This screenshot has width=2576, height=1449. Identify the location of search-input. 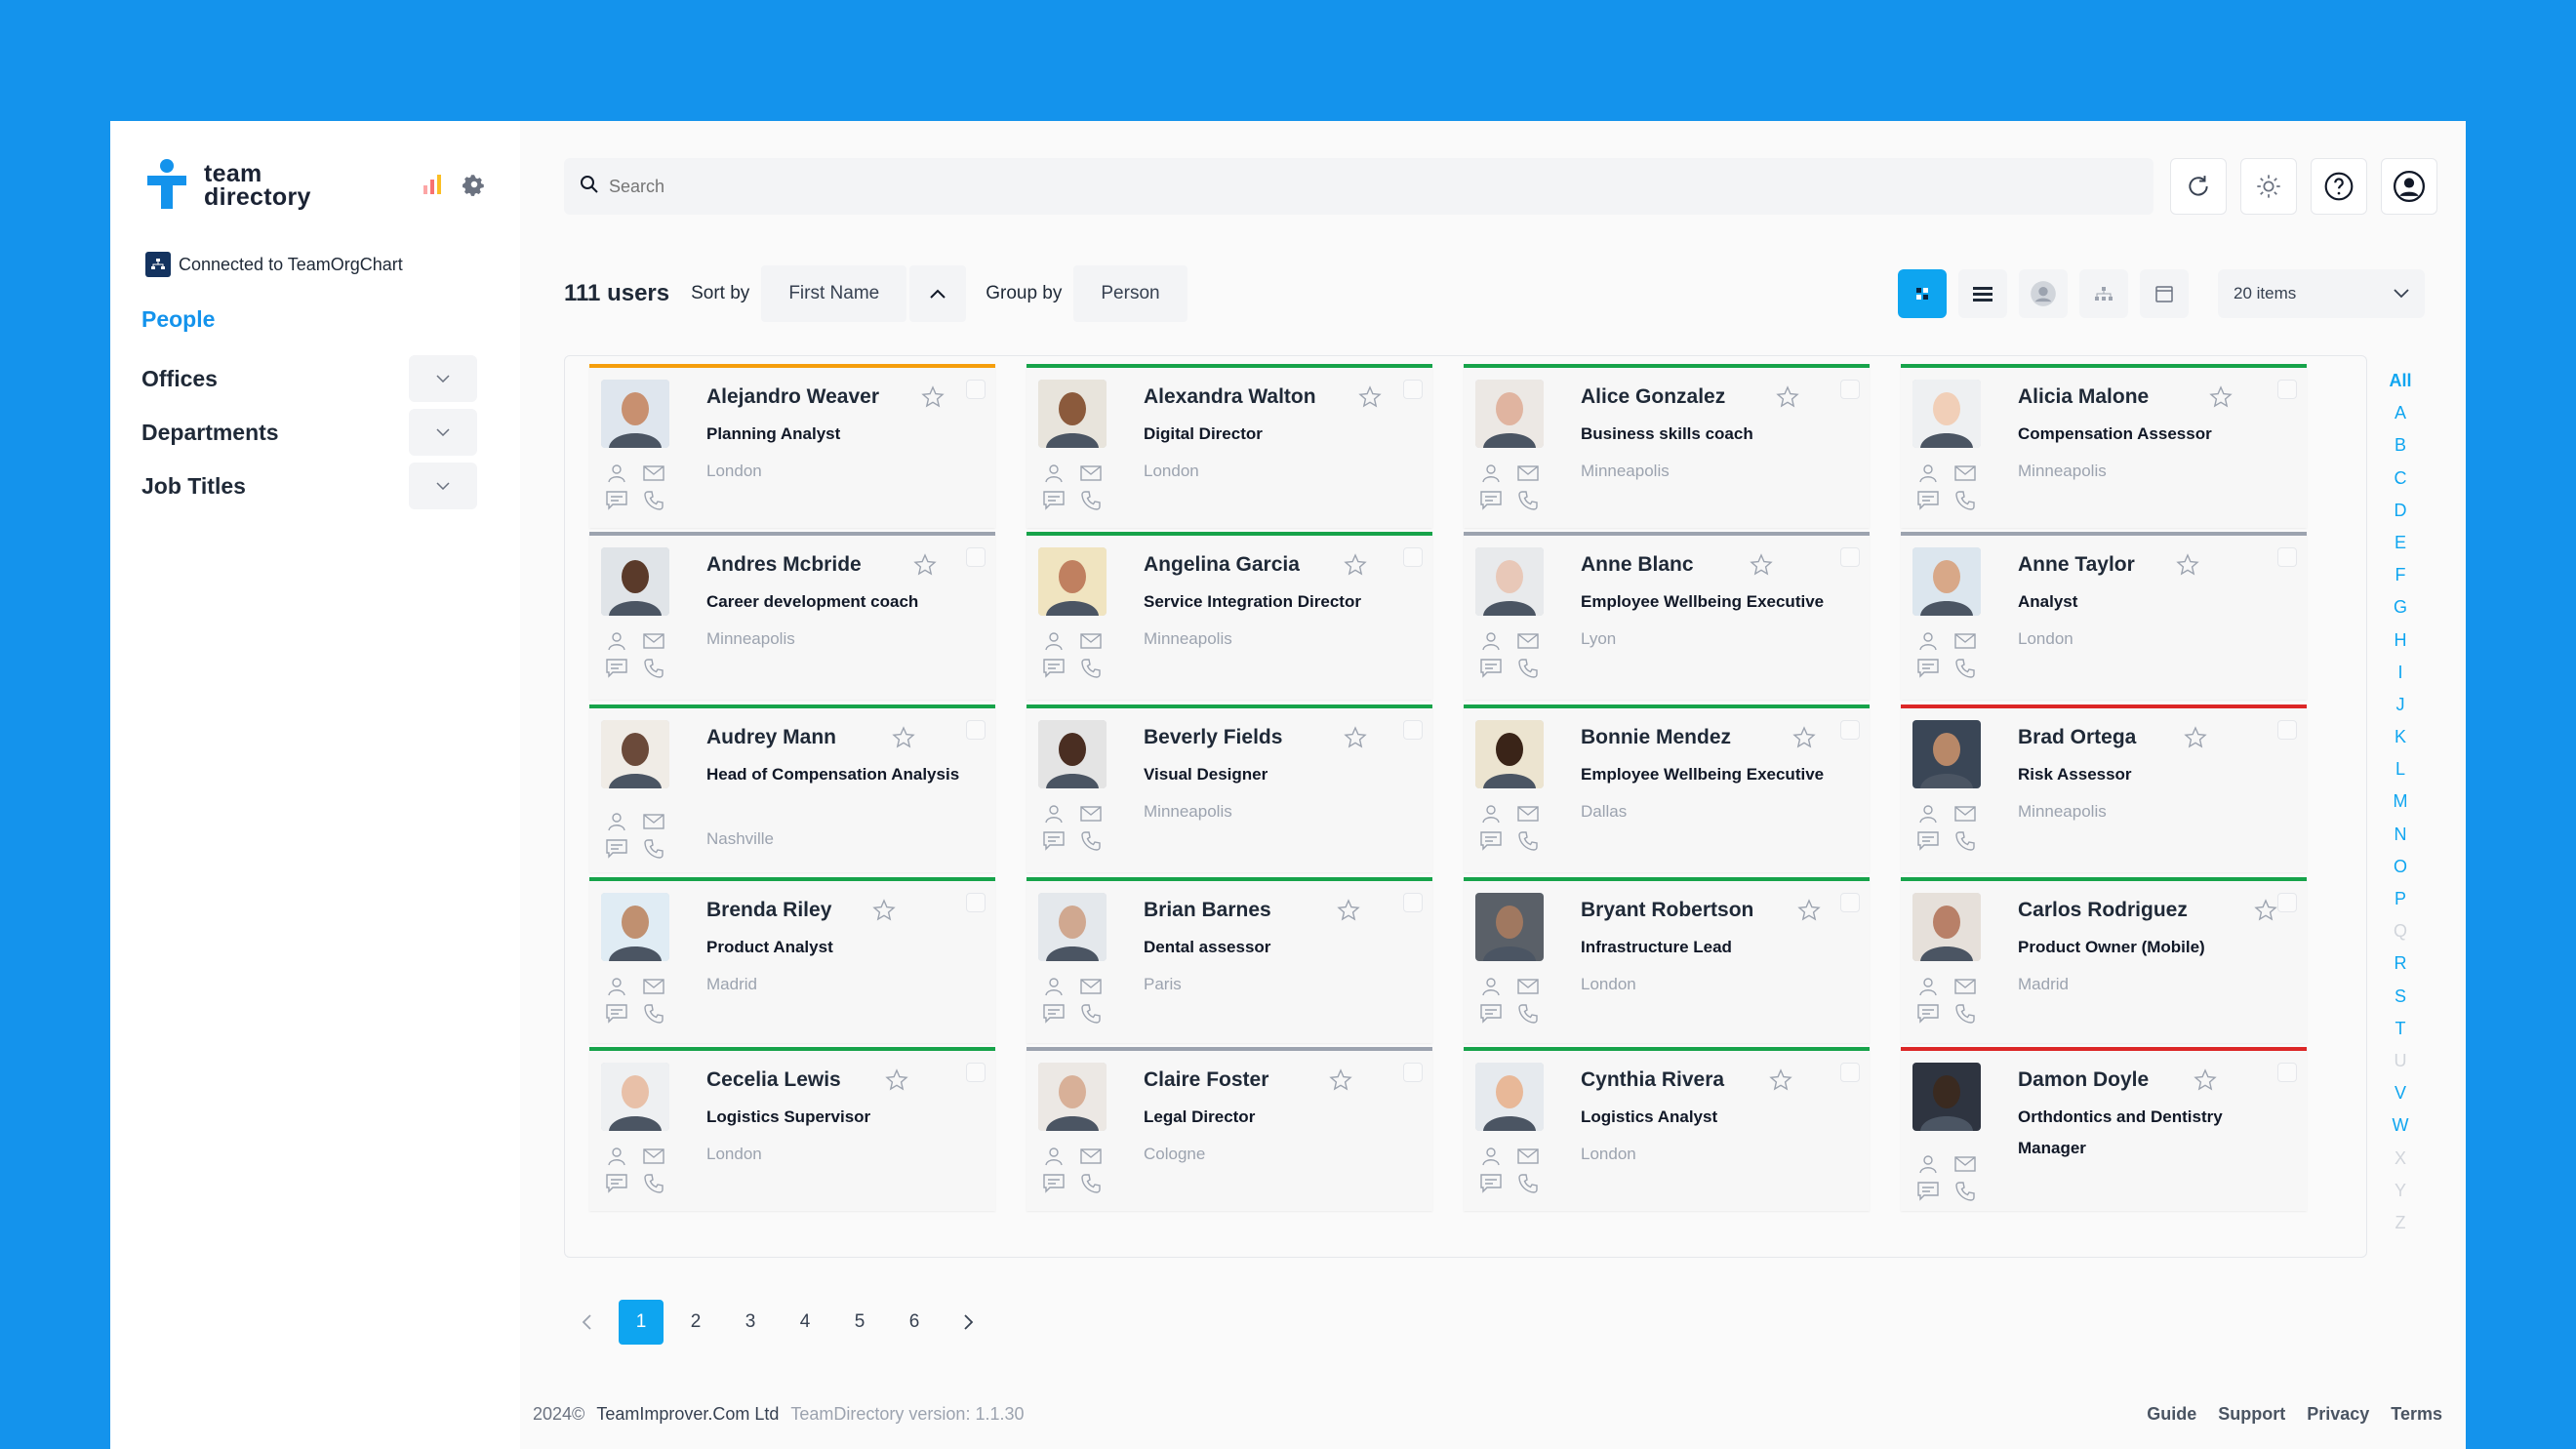
(1317, 186).